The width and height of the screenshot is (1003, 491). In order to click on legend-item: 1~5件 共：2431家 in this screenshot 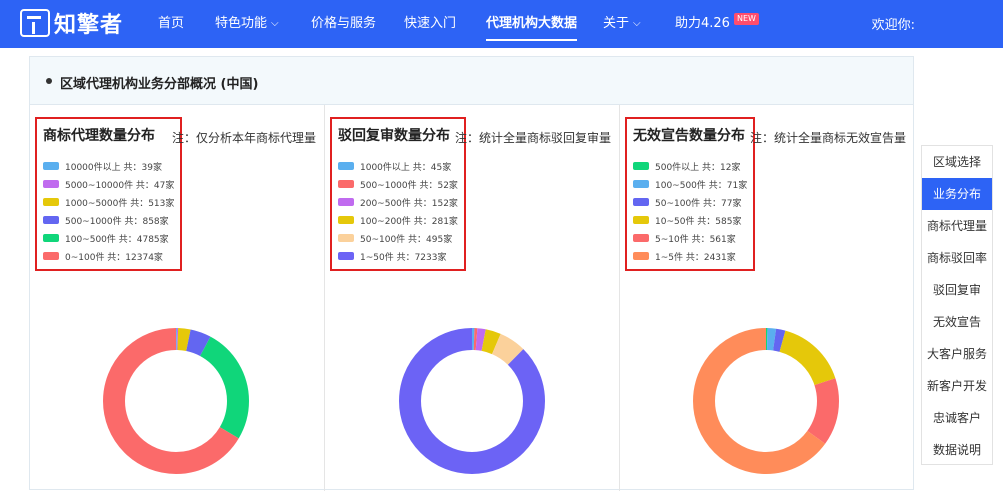, I will do `click(690, 256)`.